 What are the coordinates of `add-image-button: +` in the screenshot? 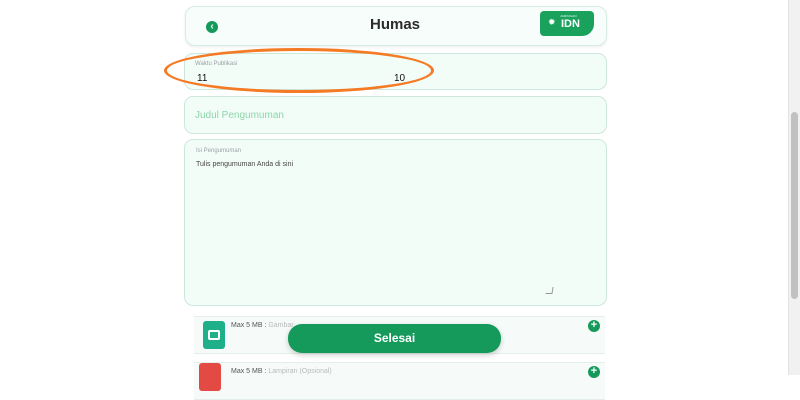 It's located at (594, 326).